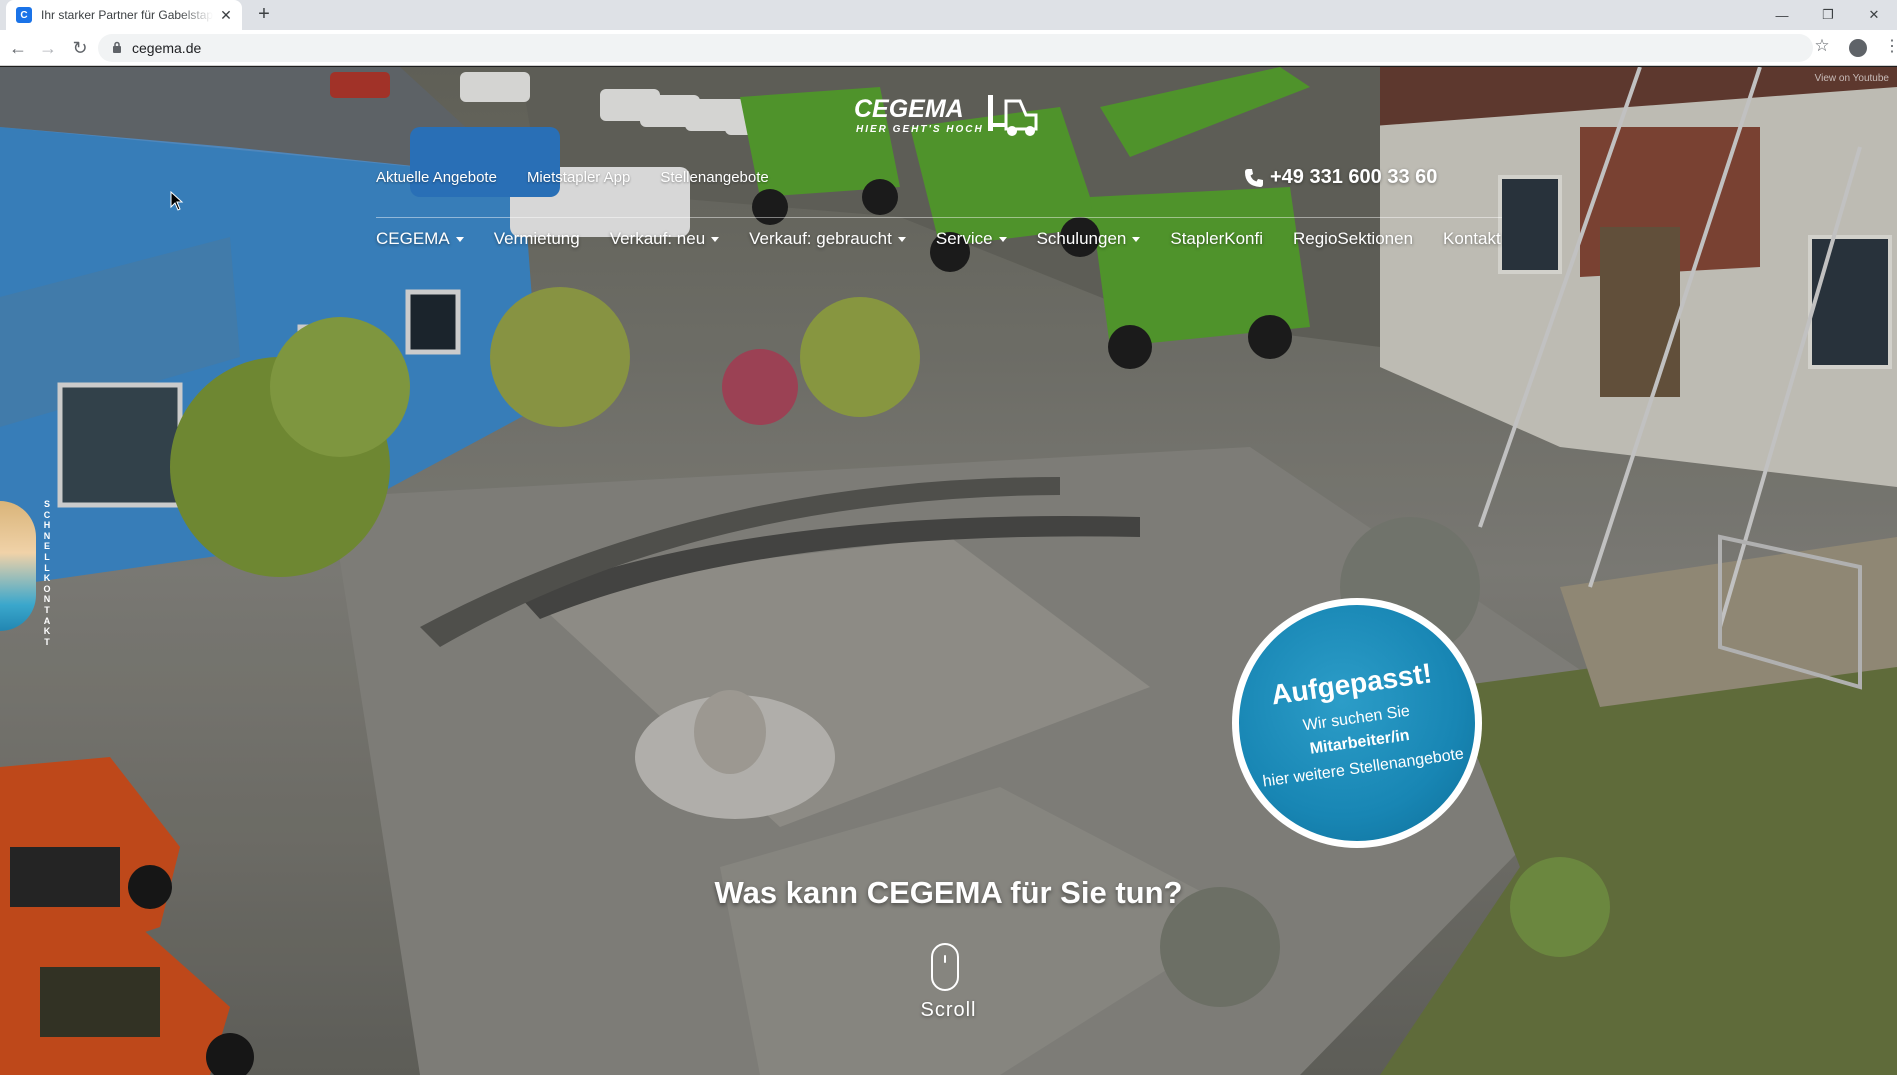 Image resolution: width=1897 pixels, height=1075 pixels. What do you see at coordinates (264, 15) in the screenshot?
I see `new-tab-button: +` at bounding box center [264, 15].